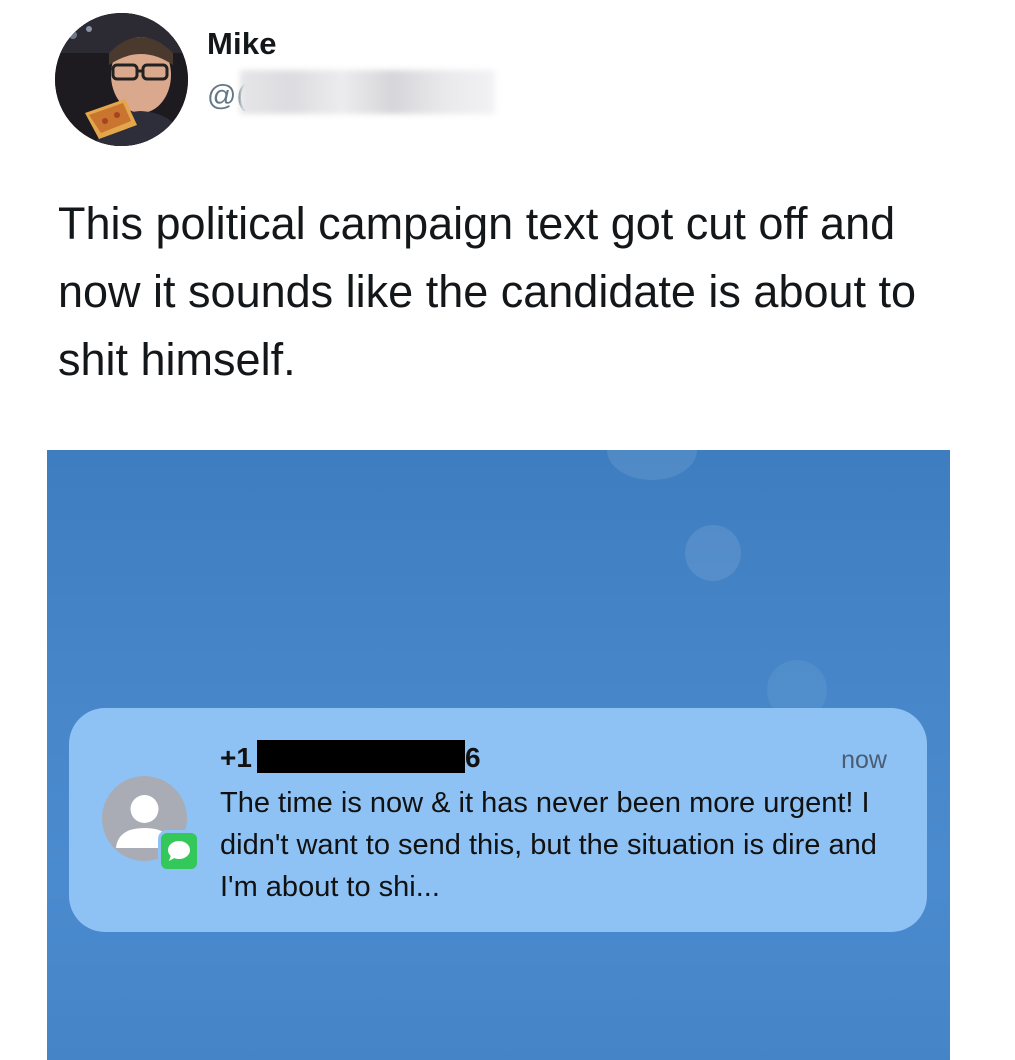  I want to click on profile-avatar, so click(121, 79).